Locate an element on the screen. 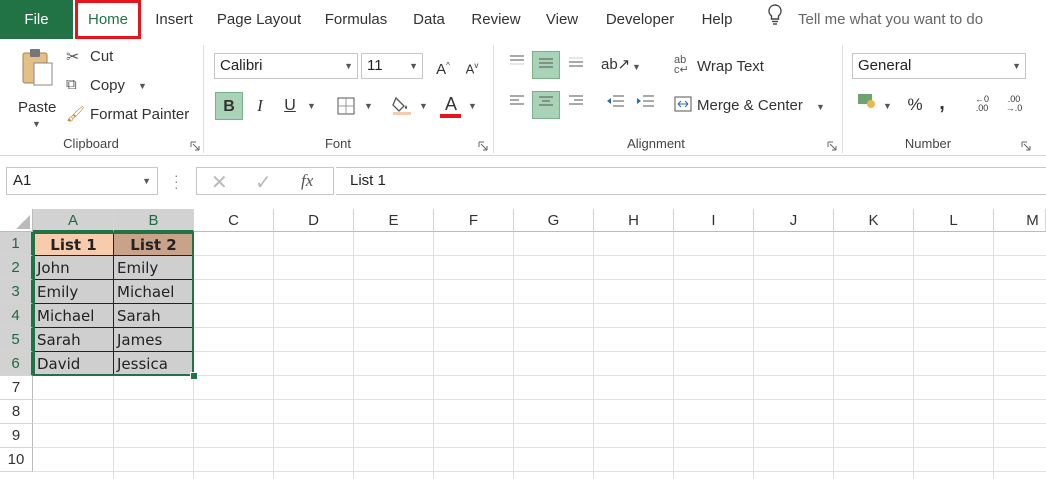  align-top-icon is located at coordinates (517, 65).